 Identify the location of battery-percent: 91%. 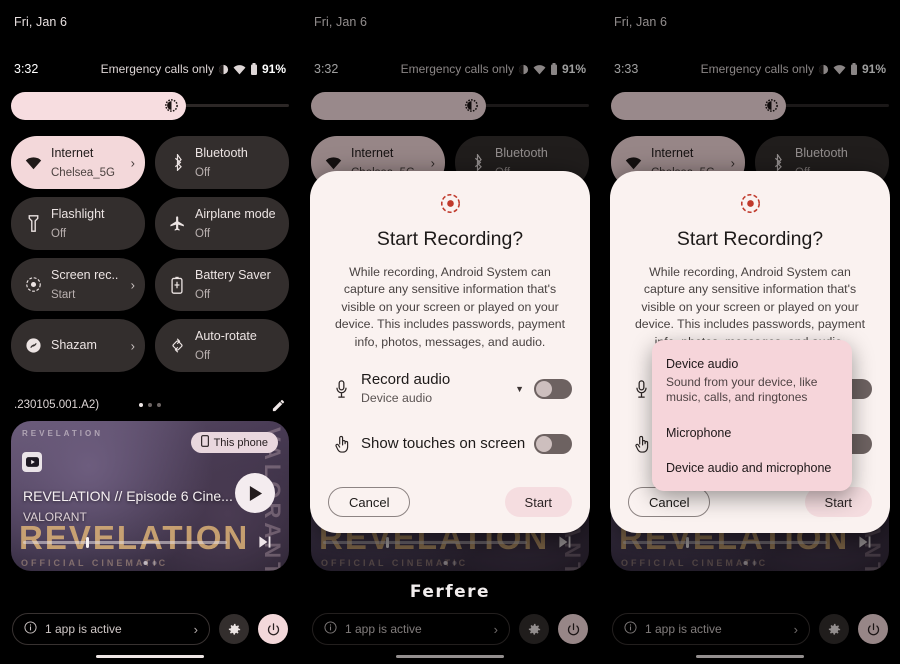
(273, 69).